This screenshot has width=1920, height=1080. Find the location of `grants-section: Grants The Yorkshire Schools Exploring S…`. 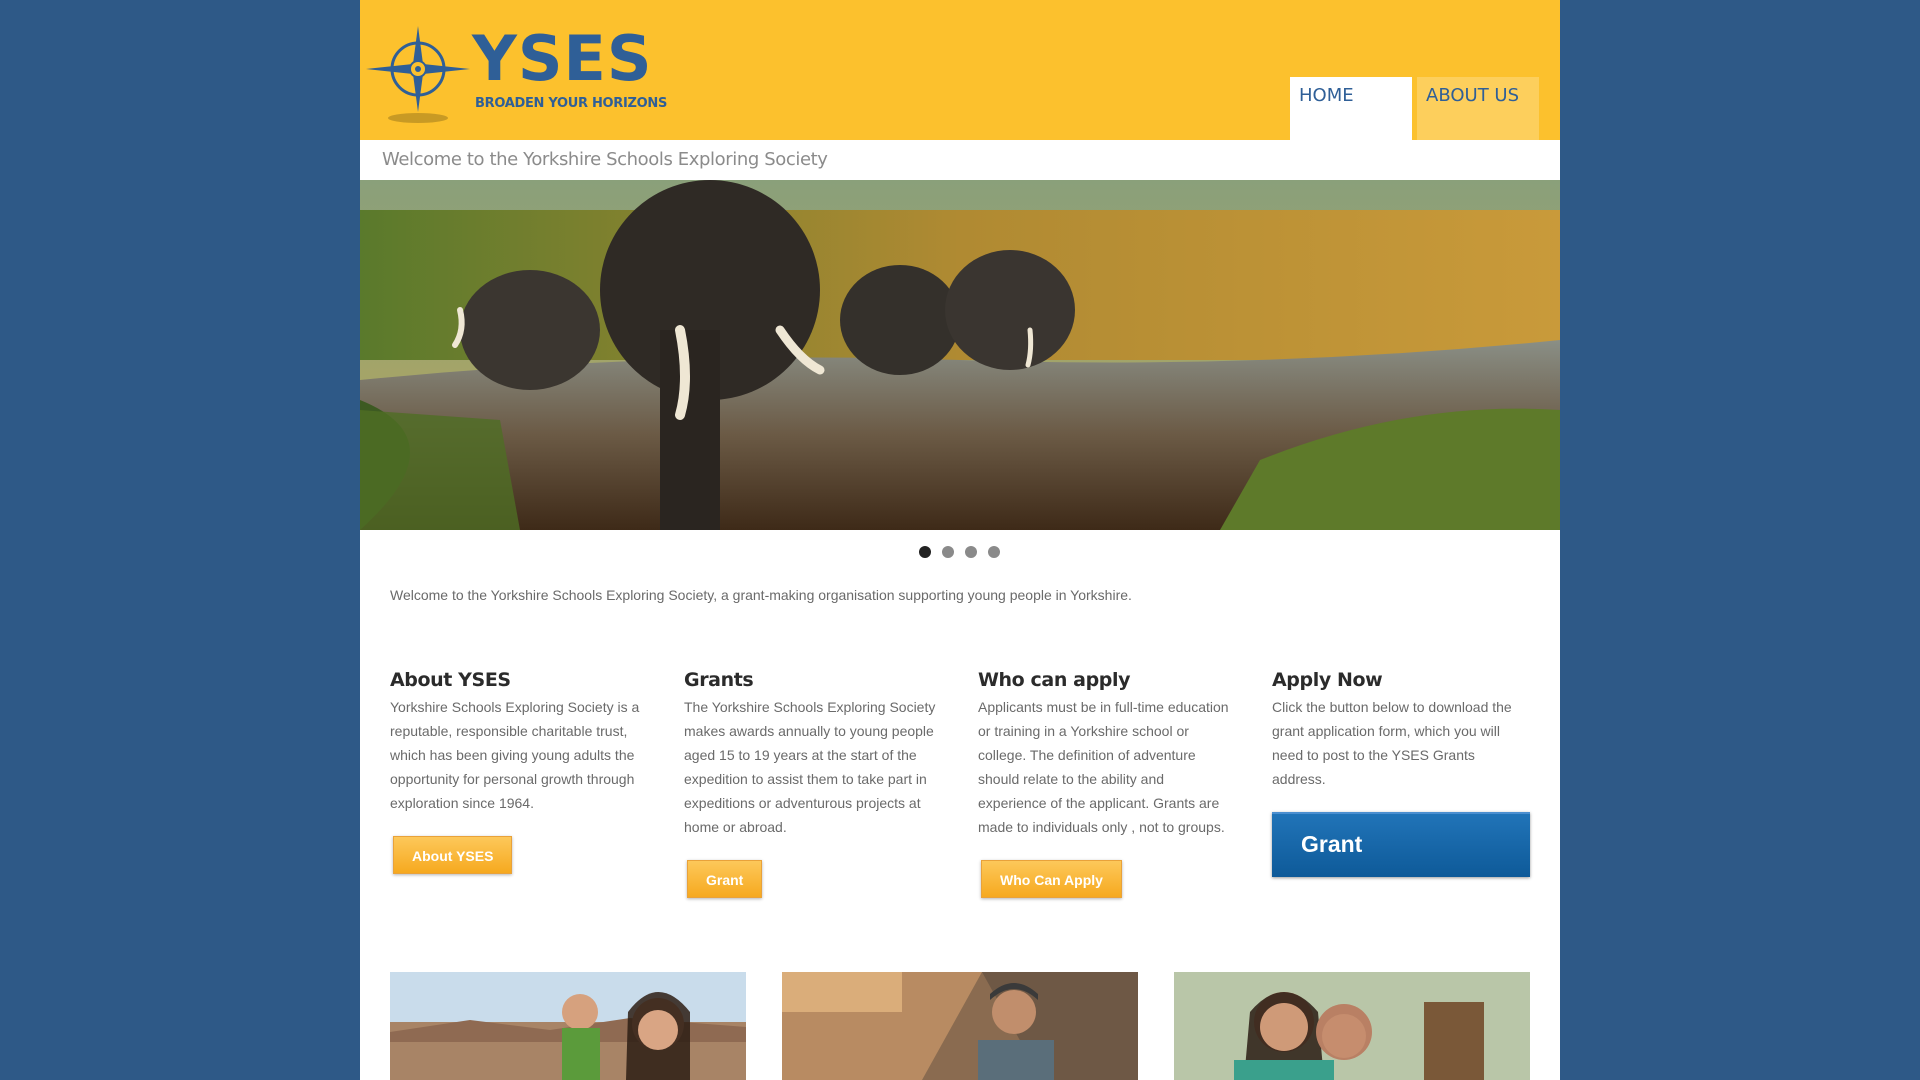

grants-section: Grants The Yorkshire Schools Exploring S… is located at coordinates (815, 754).